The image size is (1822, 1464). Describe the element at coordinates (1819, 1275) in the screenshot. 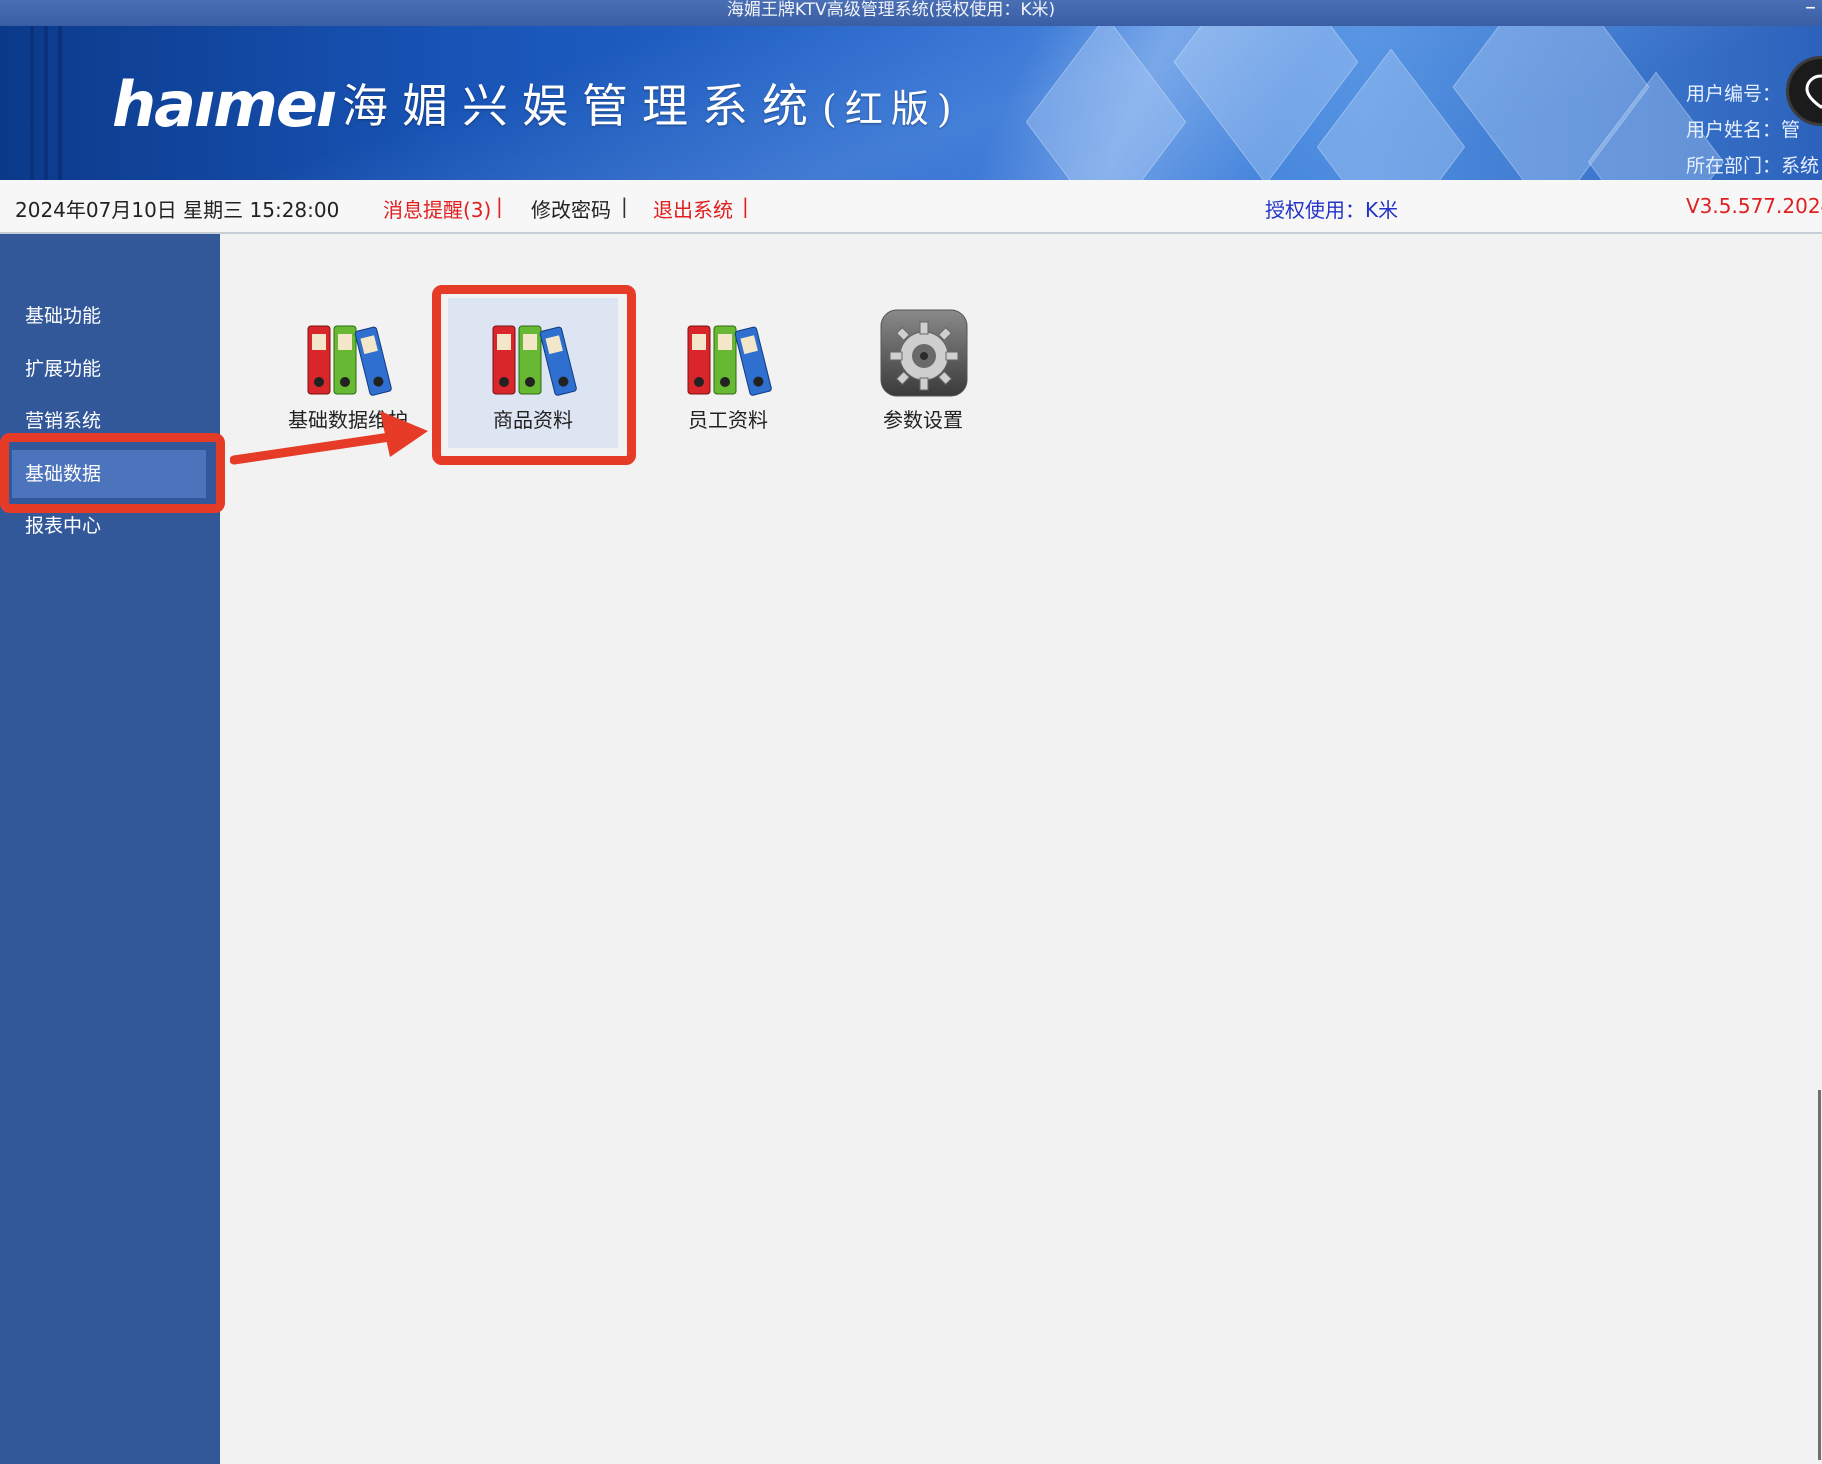

I see `scrollbar-edge` at that location.